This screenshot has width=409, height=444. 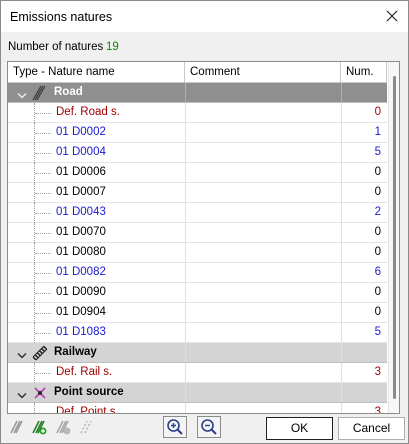 I want to click on column-header-name: Type - Nature name, so click(x=96, y=72).